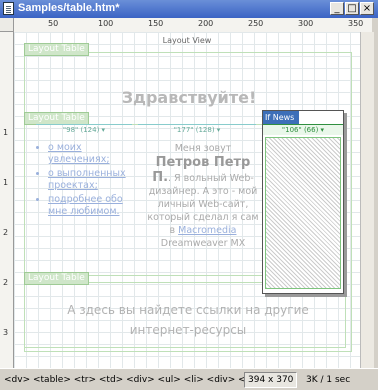 The height and width of the screenshot is (390, 378). Describe the element at coordinates (367, 200) in the screenshot. I see `vertical-scrollbar` at that location.